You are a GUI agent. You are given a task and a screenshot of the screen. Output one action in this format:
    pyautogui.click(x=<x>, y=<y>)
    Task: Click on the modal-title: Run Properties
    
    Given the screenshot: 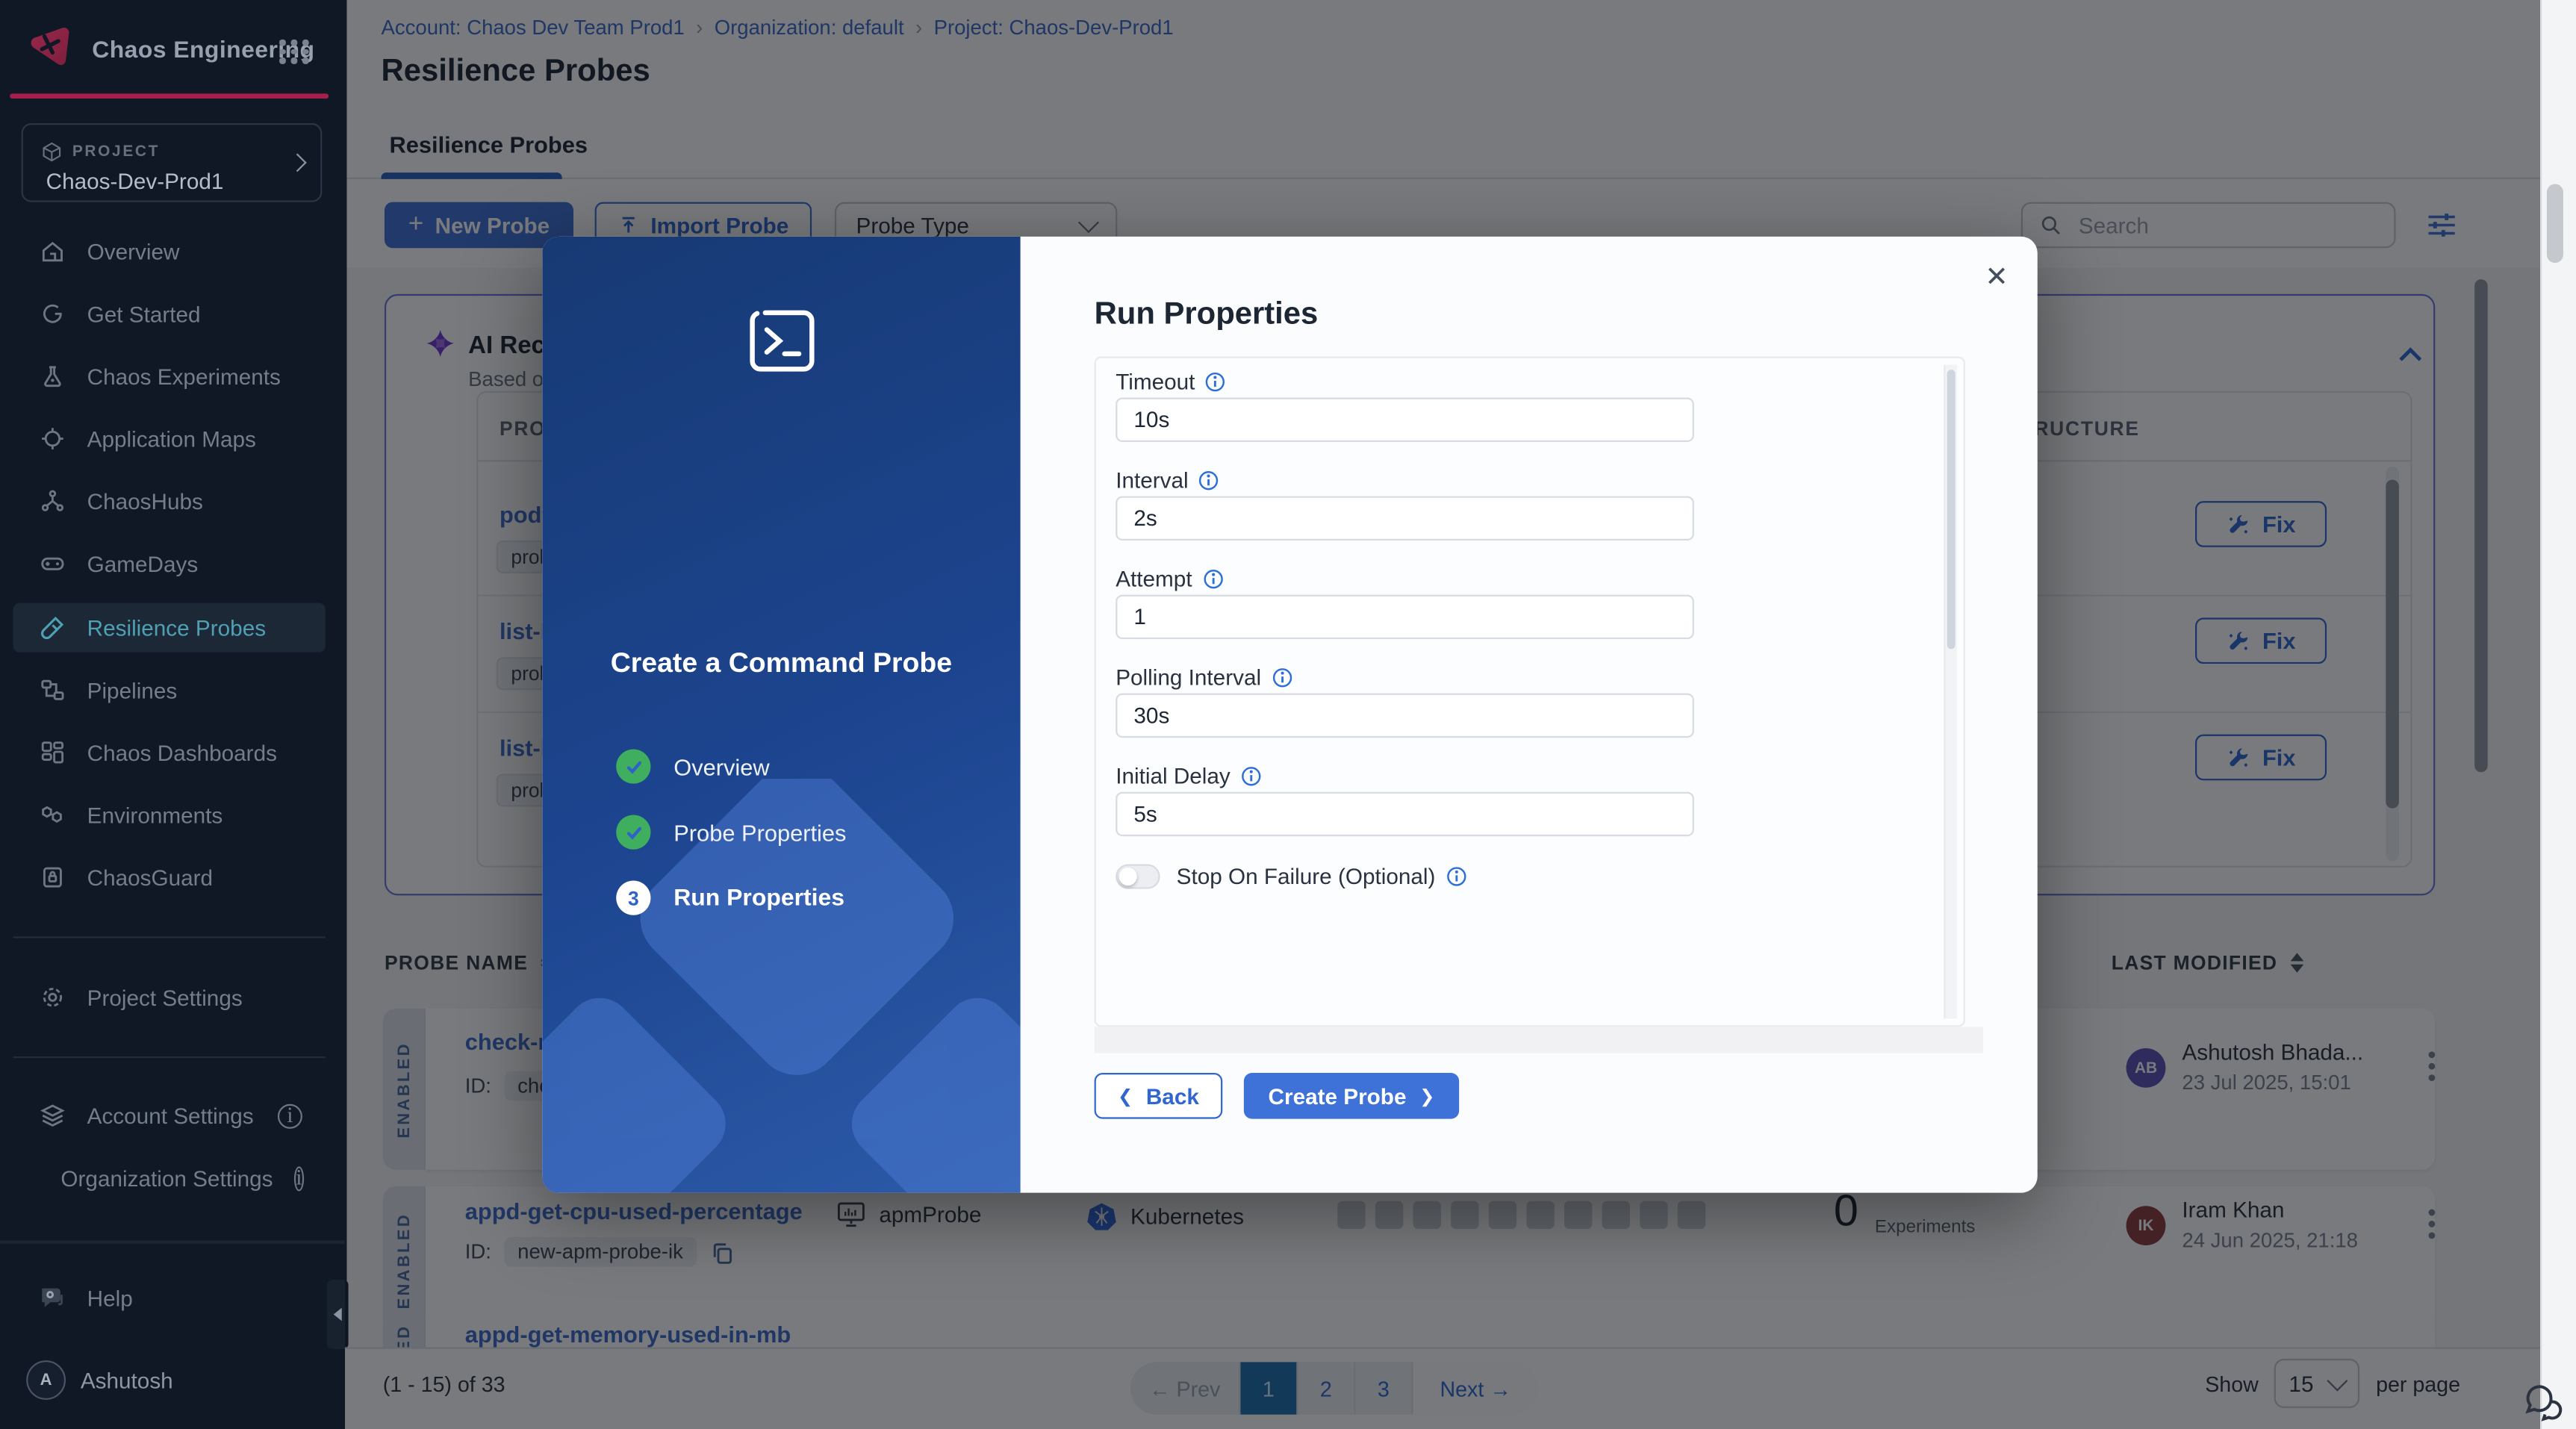 What is the action you would take?
    pyautogui.click(x=1206, y=314)
    